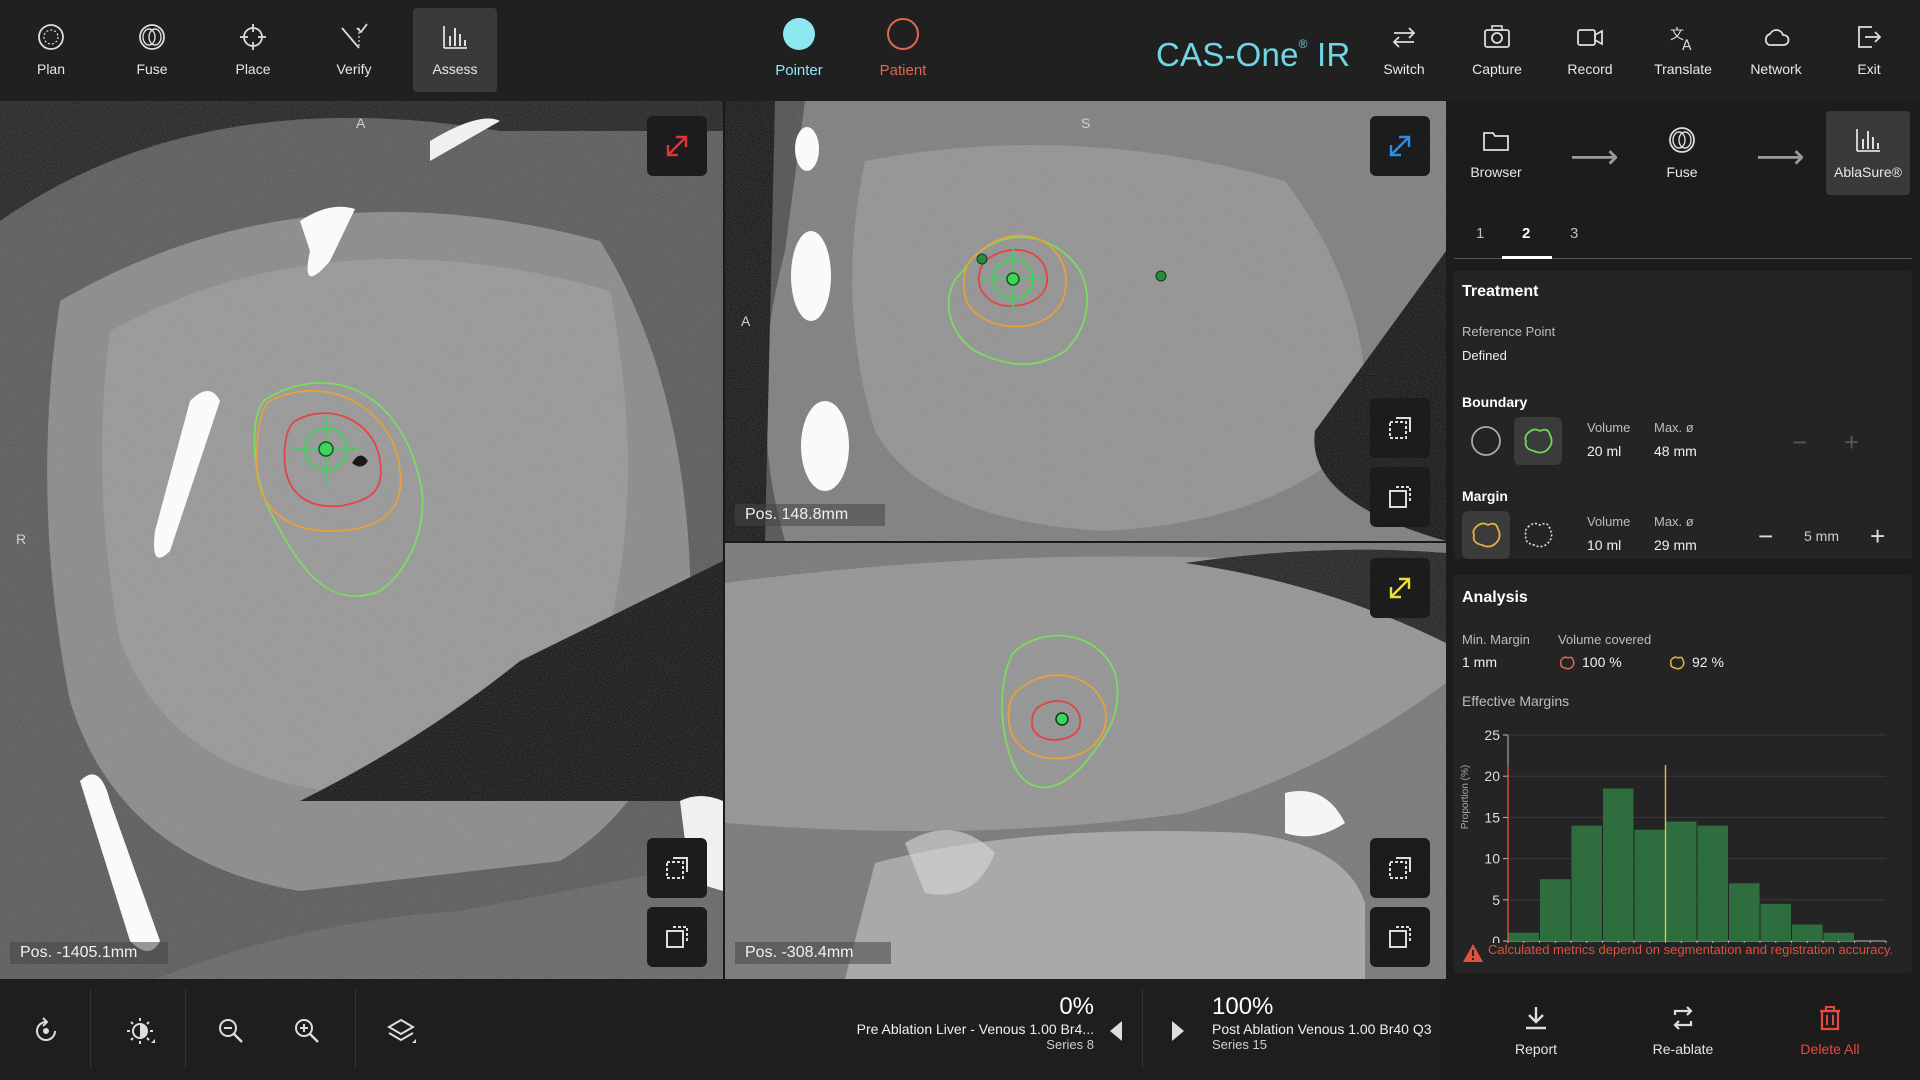 This screenshot has height=1080, width=1920. Describe the element at coordinates (1496, 172) in the screenshot. I see `workflow-label: Browser` at that location.